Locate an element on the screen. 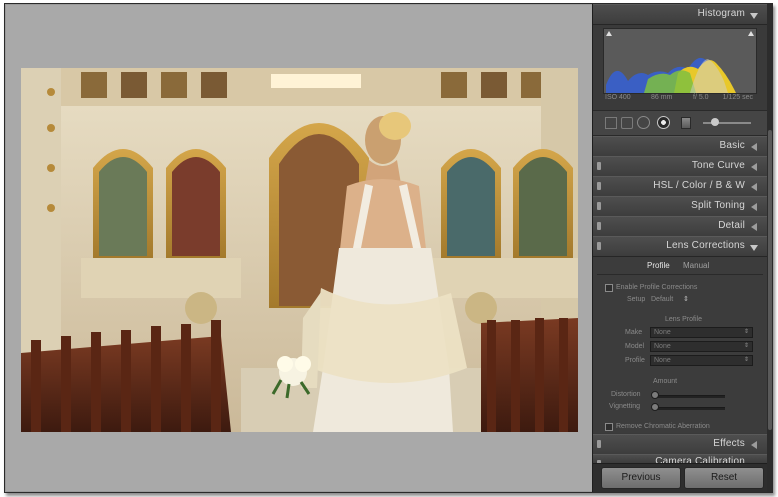 The height and width of the screenshot is (497, 778). enable-profile-checkbox is located at coordinates (609, 288).